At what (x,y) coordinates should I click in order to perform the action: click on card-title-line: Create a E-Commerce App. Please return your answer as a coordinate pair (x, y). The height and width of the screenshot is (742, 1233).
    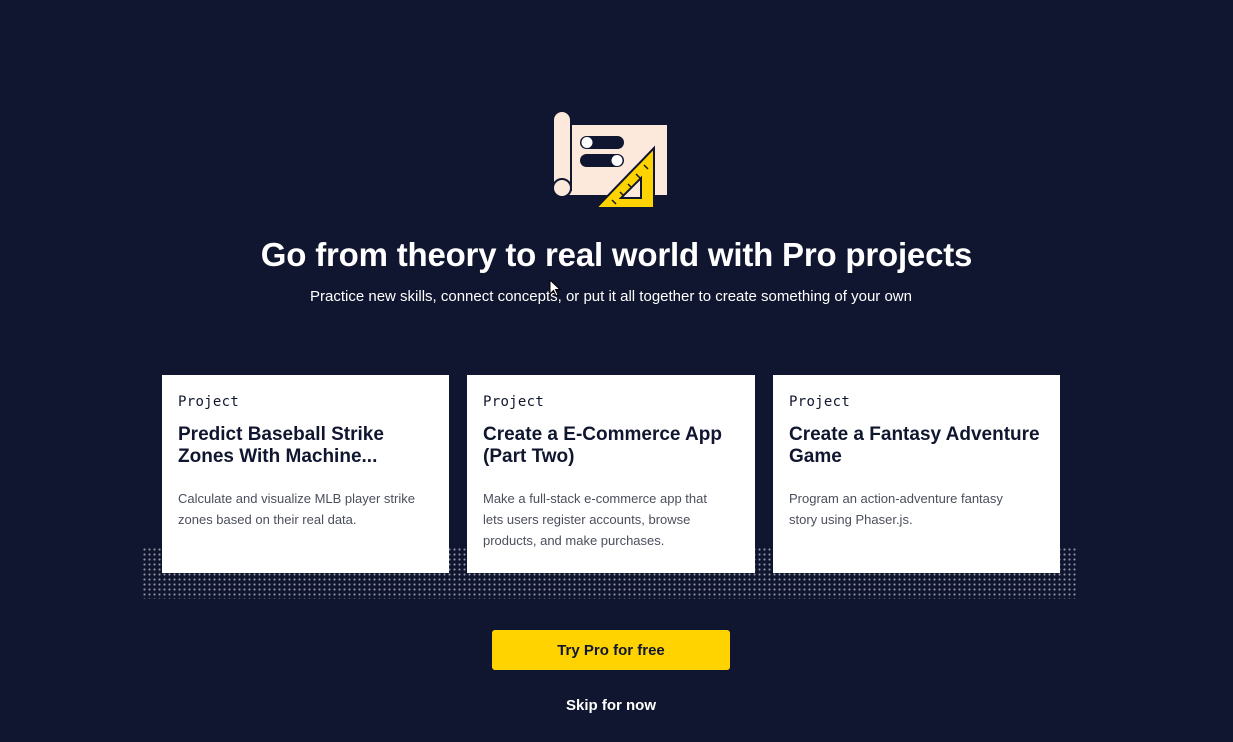
    Looking at the image, I should click on (602, 434).